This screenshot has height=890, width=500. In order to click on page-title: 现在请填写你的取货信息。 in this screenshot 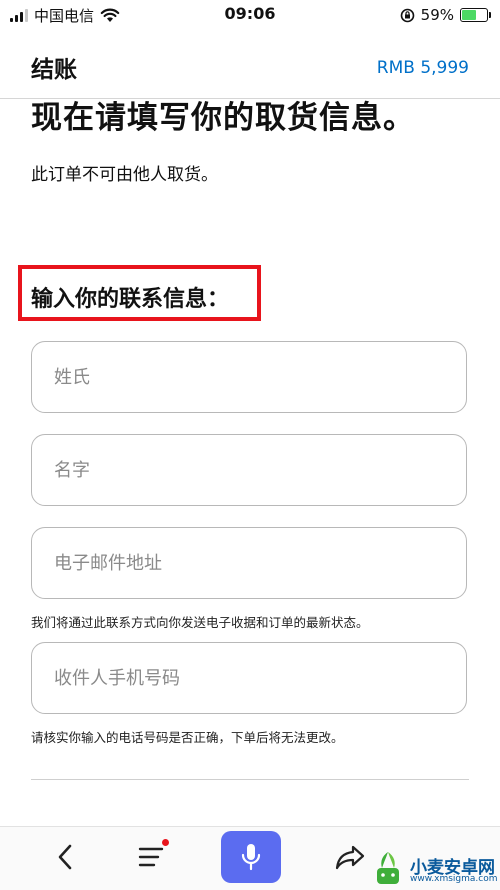, I will do `click(223, 118)`.